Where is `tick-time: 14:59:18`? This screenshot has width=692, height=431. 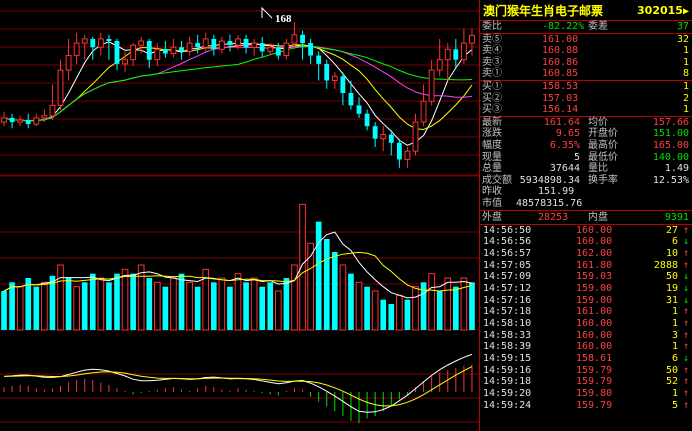
tick-time: 14:59:18 is located at coordinates (507, 382).